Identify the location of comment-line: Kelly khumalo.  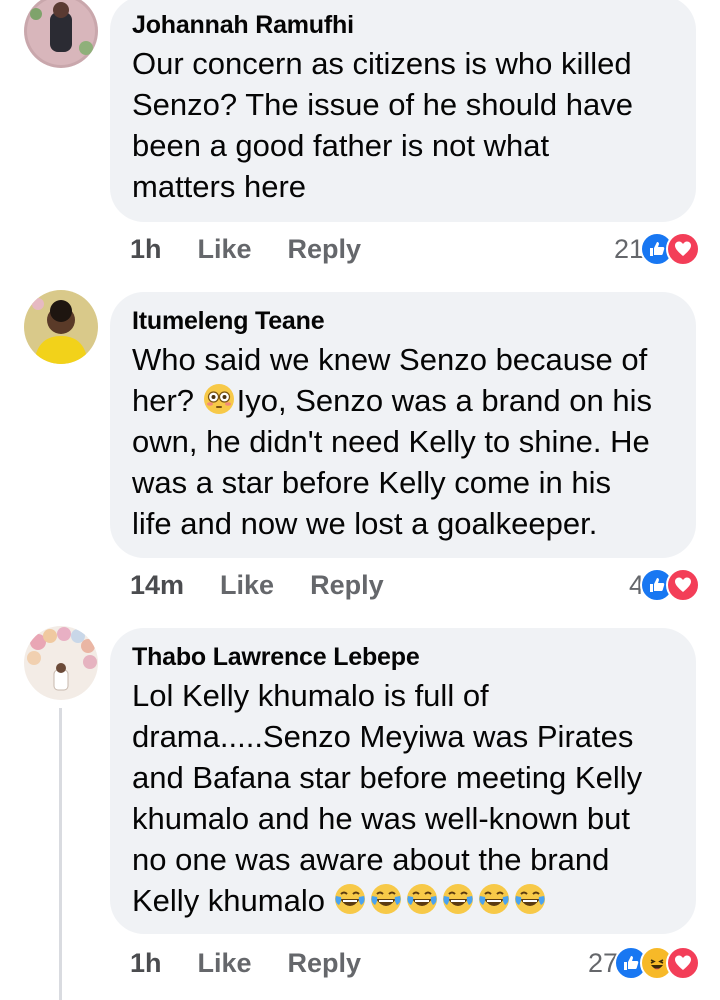
(402, 900).